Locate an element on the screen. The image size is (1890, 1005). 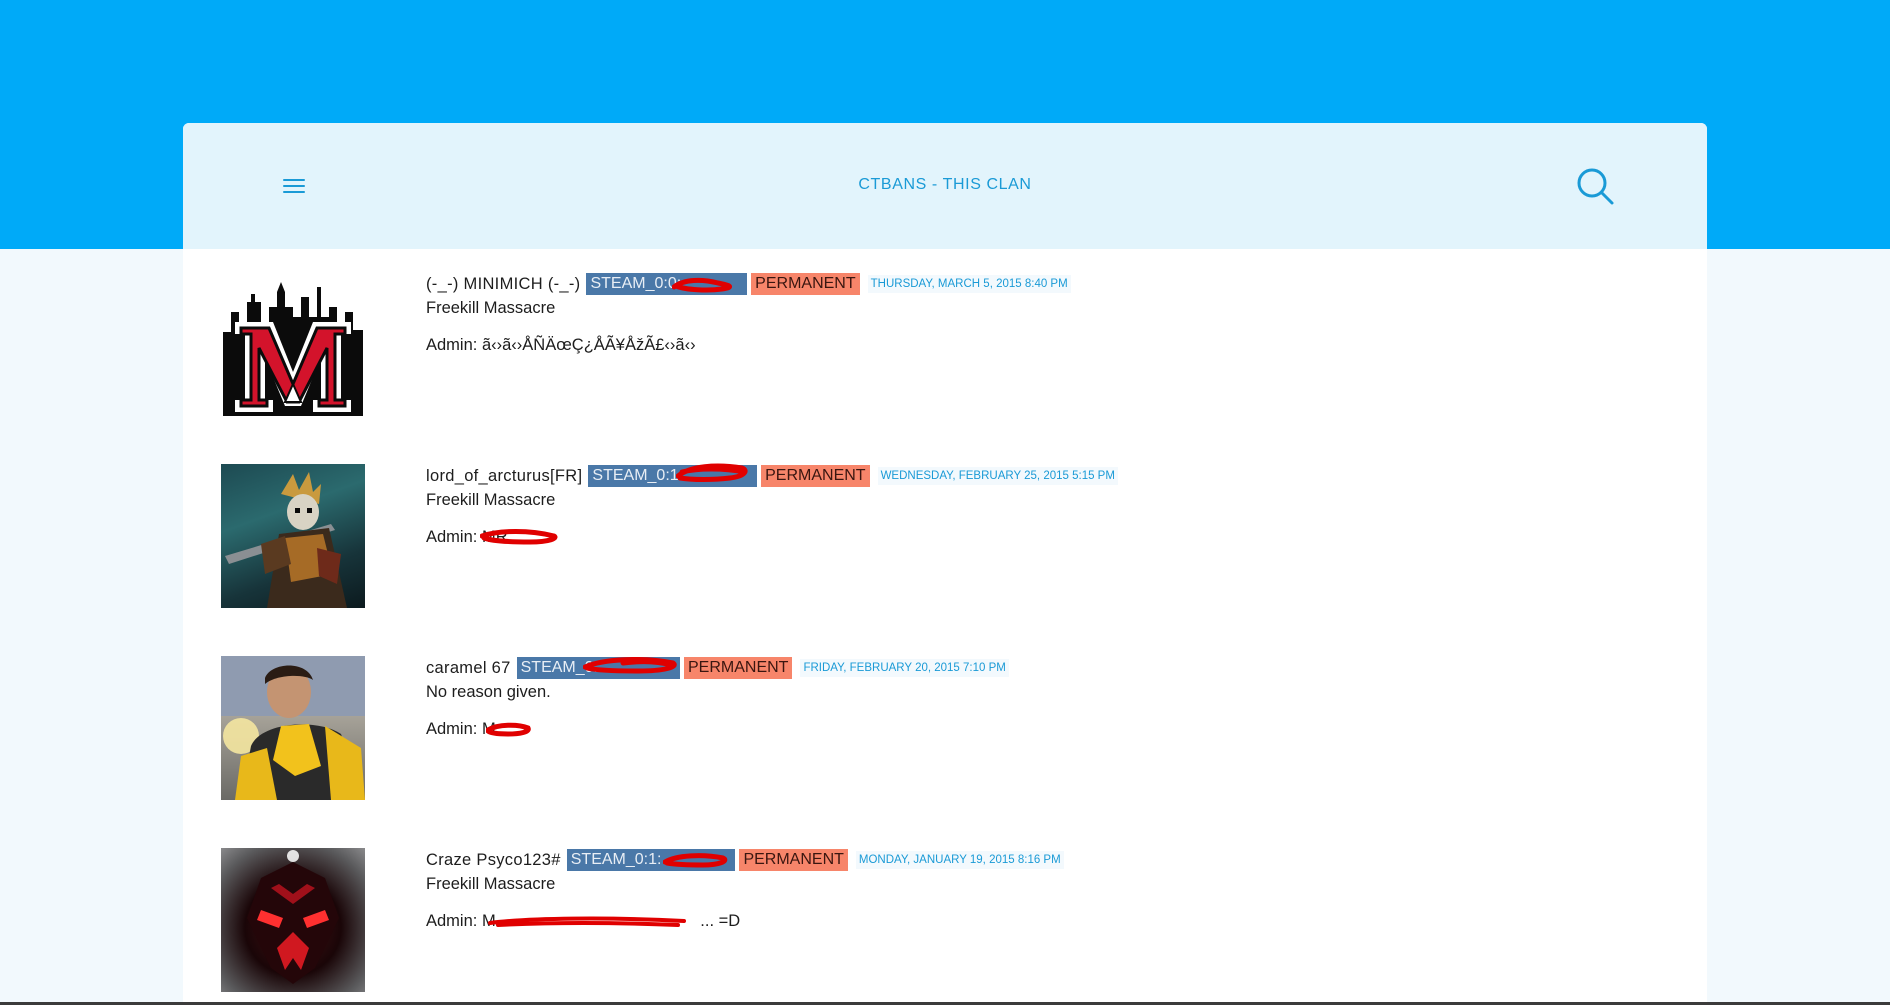
red-demon-mask-icon is located at coordinates (293, 917).